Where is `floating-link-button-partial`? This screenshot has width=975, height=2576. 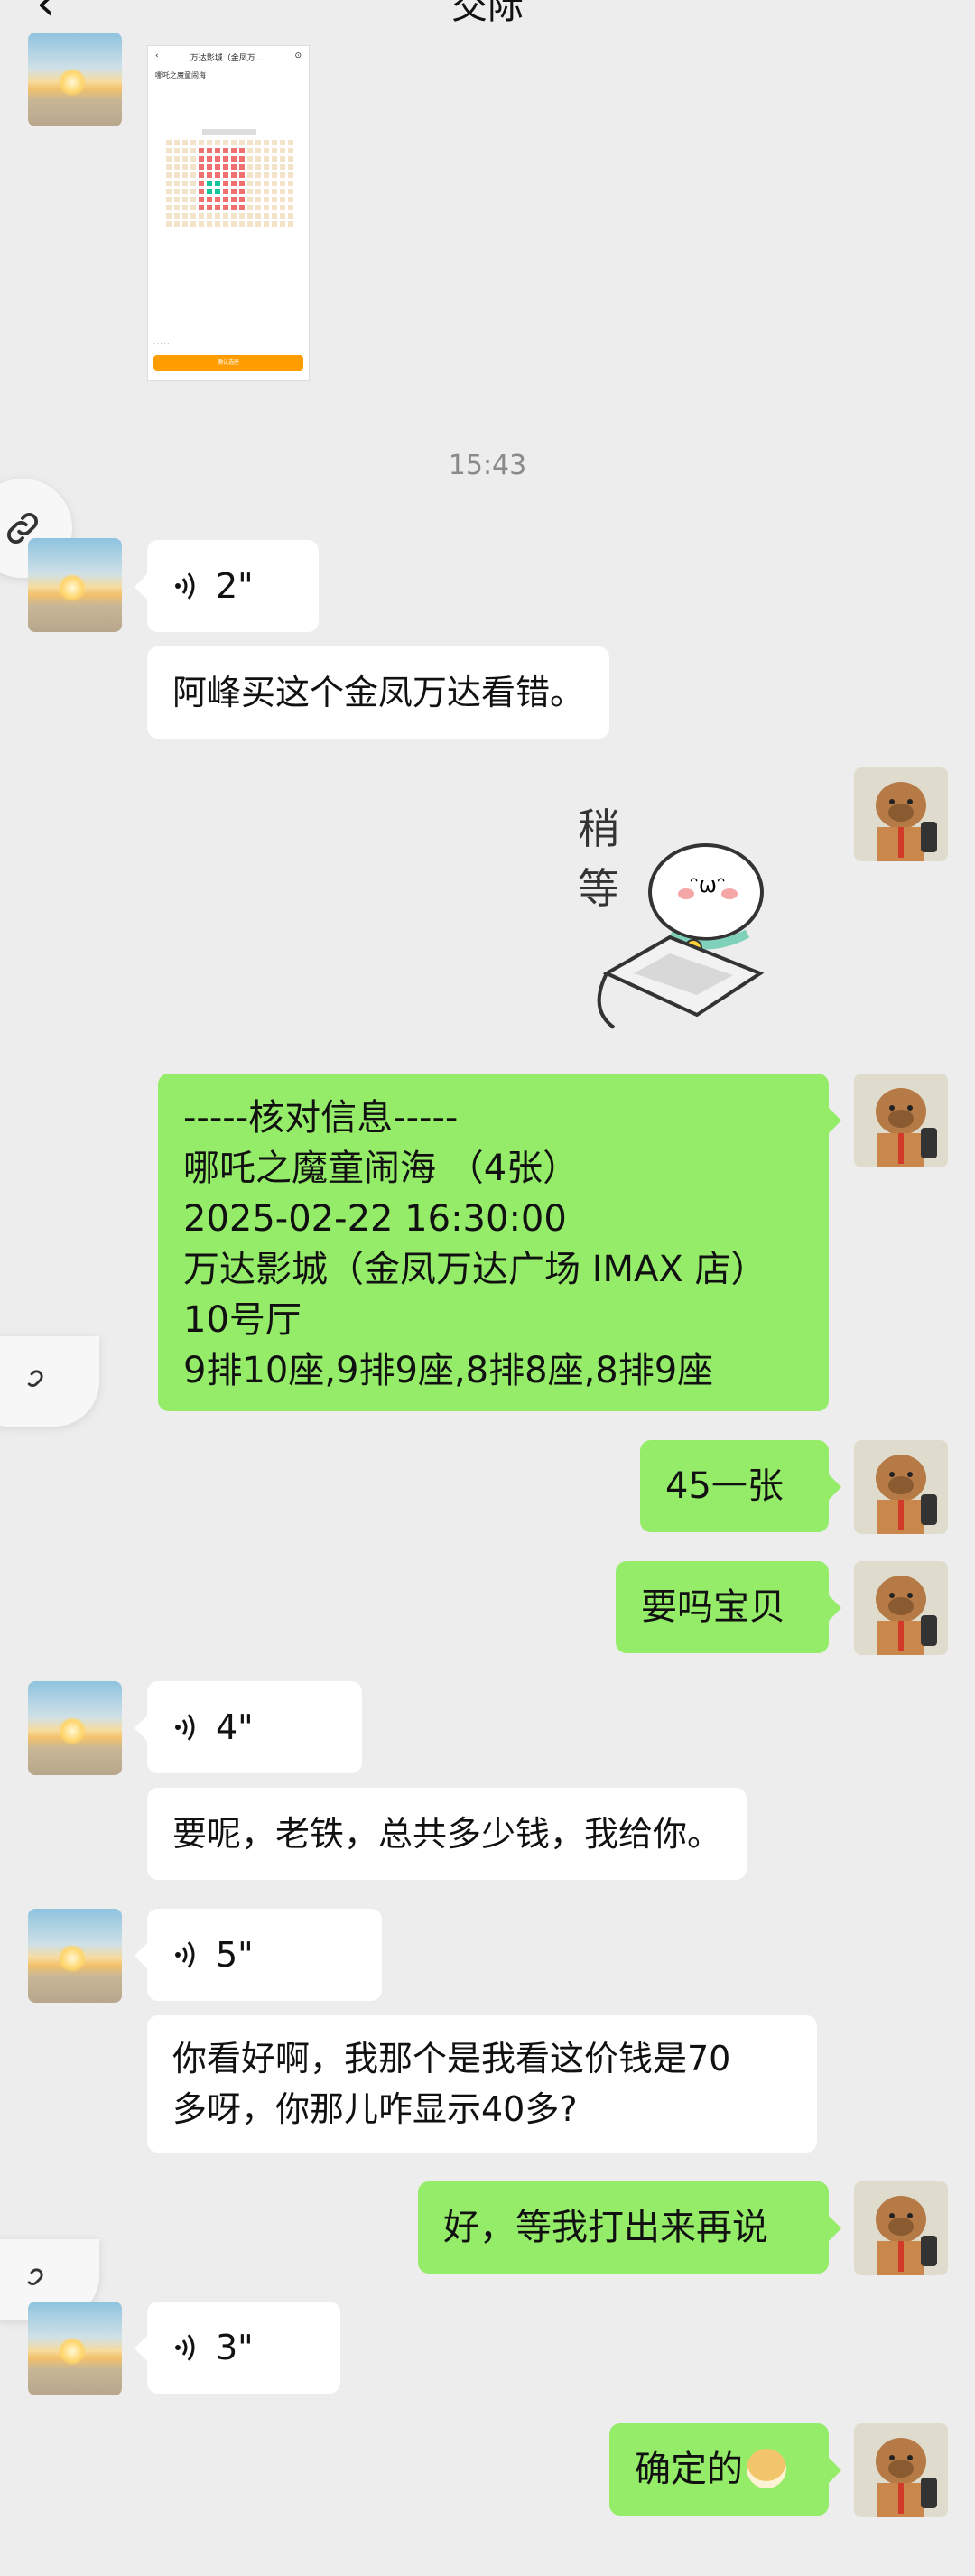 floating-link-button-partial is located at coordinates (50, 1381).